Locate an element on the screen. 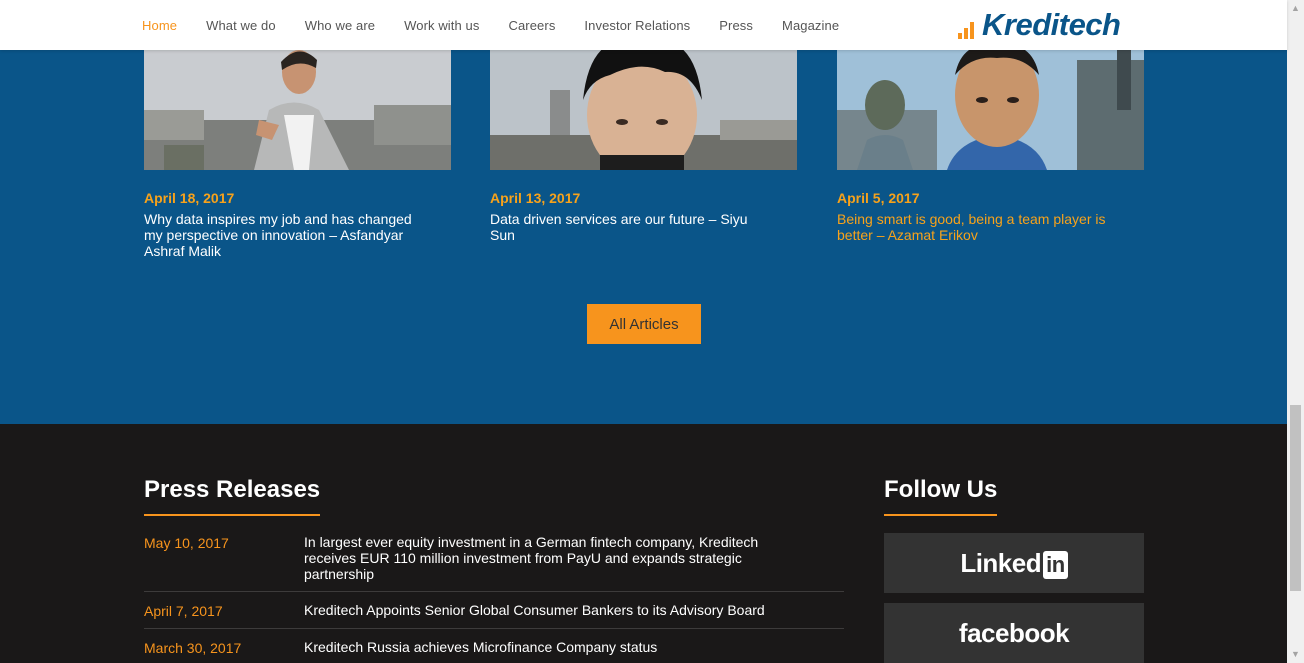  press-release-date: March 30, 2017 is located at coordinates (193, 648).